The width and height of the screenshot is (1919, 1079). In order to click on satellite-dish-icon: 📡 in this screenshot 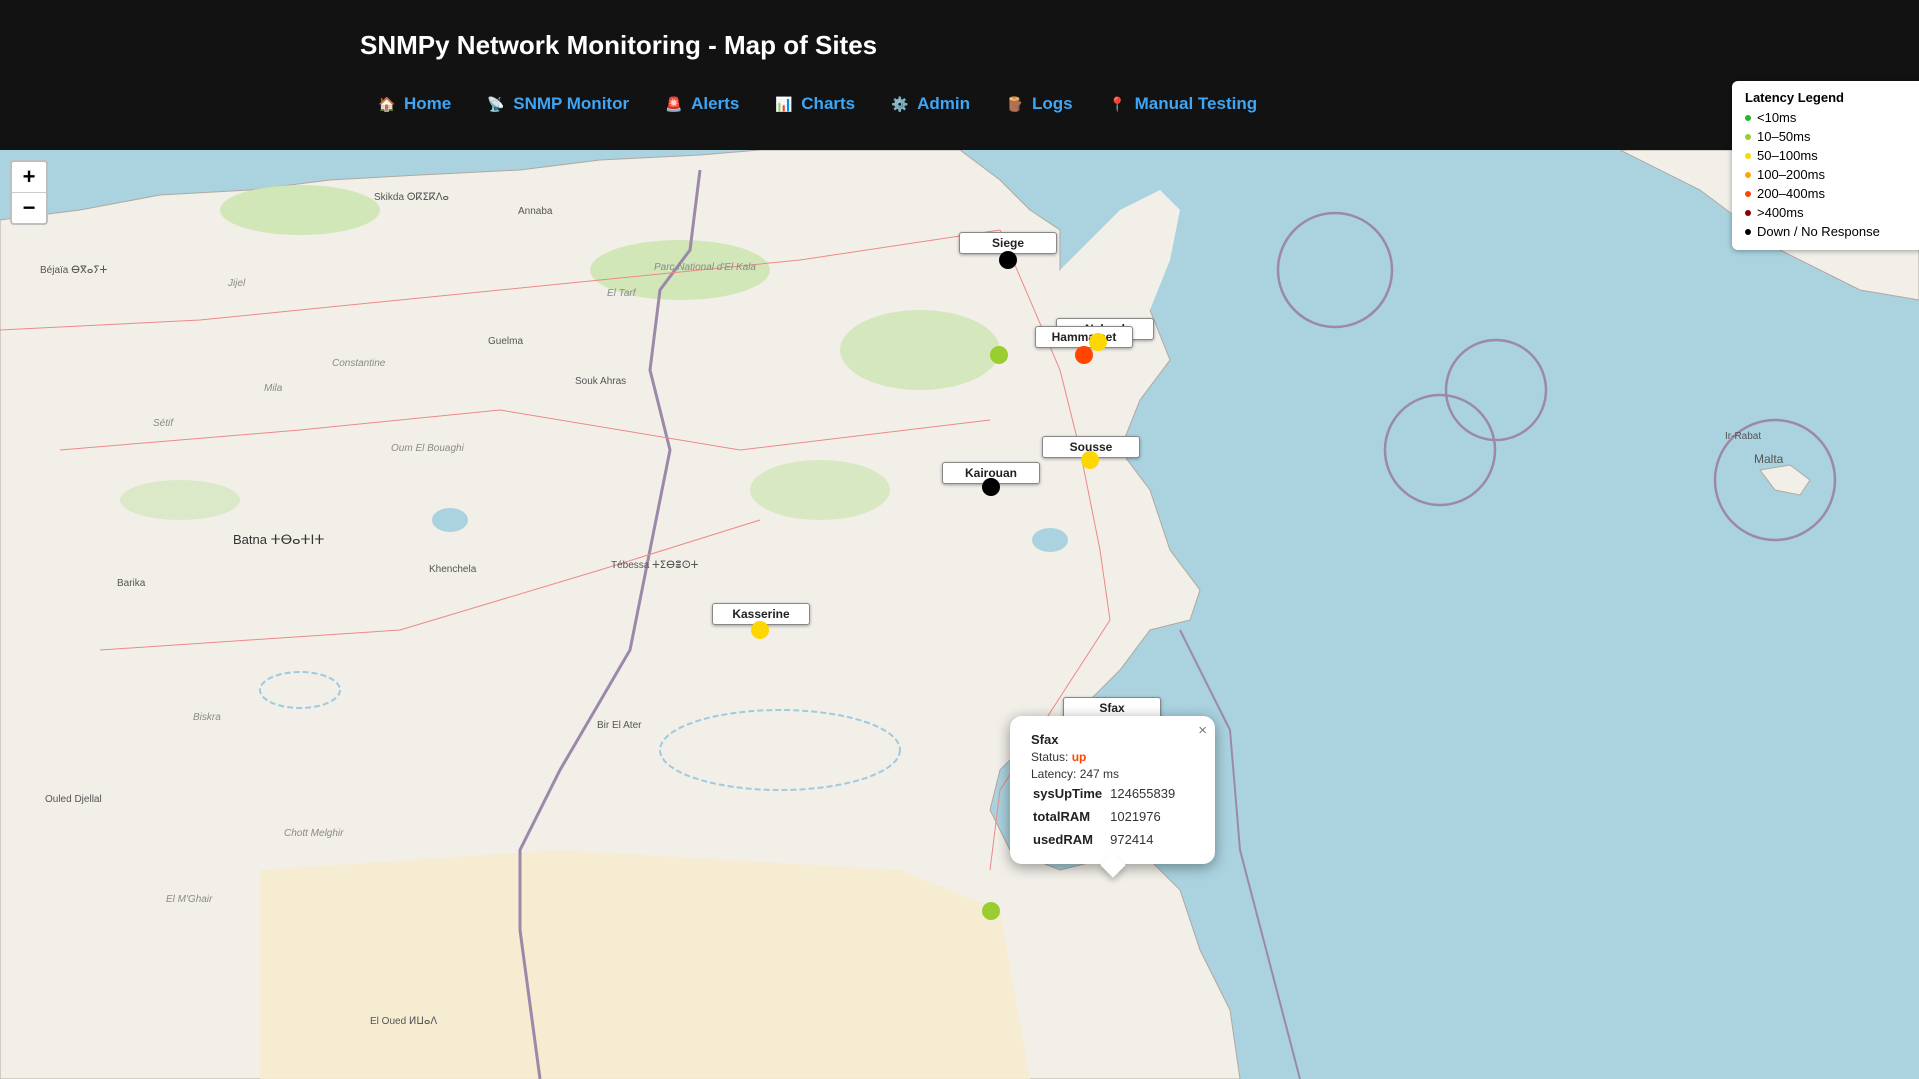, I will do `click(496, 104)`.